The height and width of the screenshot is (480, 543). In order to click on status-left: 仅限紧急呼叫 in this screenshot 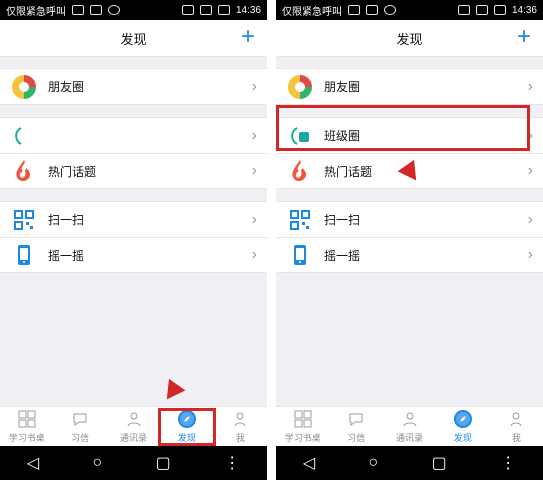, I will do `click(63, 10)`.